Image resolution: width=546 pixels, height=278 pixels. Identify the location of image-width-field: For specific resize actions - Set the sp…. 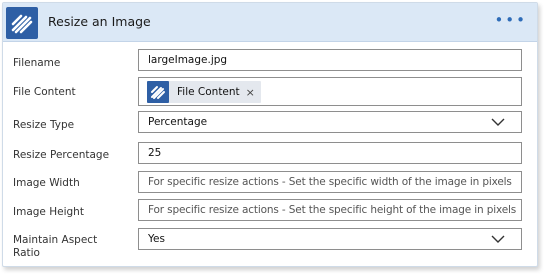
(330, 182).